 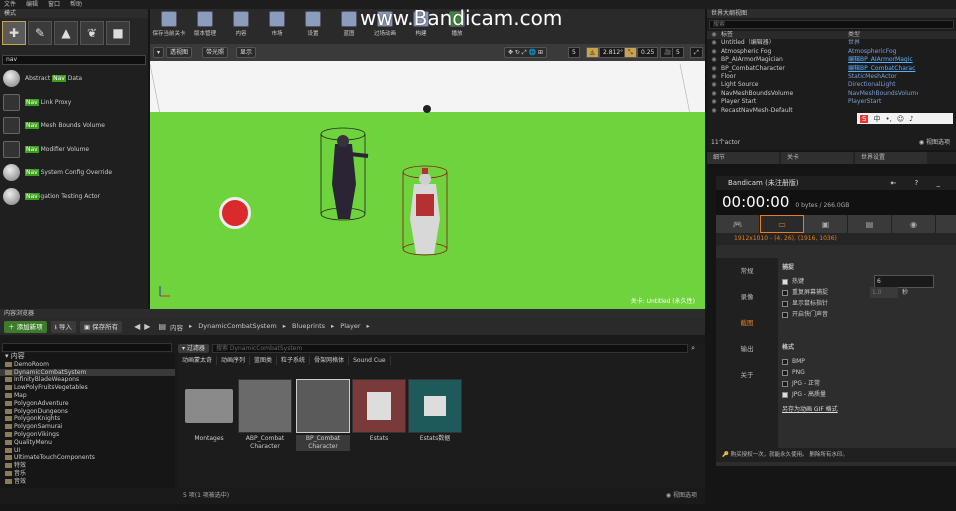 I want to click on breadcrumb-item: 内容, so click(x=176, y=327).